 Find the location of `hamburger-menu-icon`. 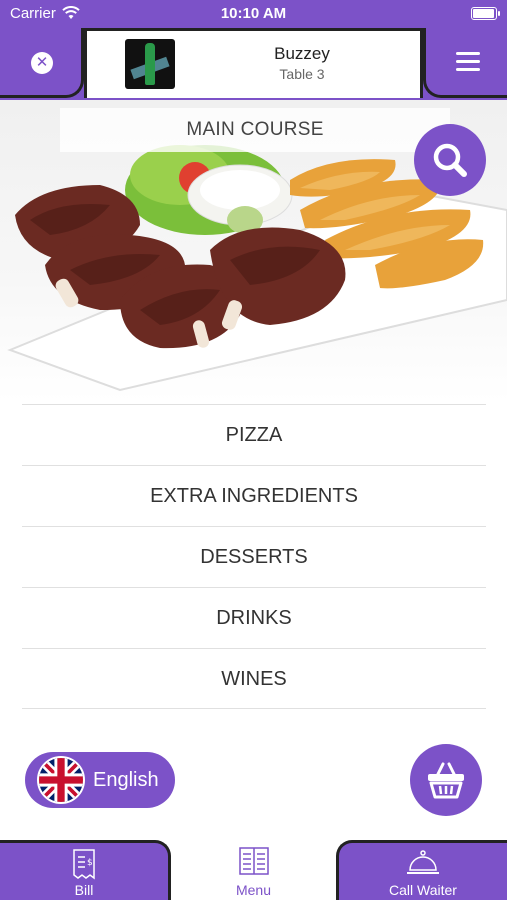

hamburger-menu-icon is located at coordinates (468, 64).